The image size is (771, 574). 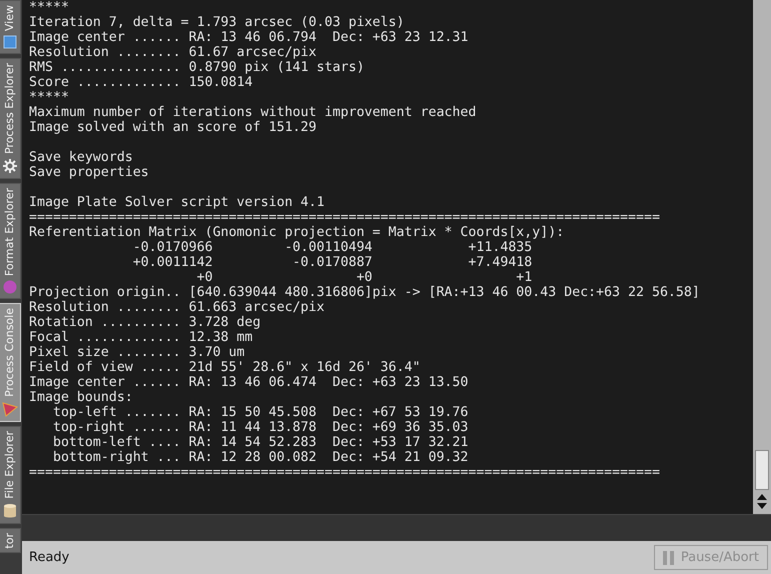 I want to click on circle-icon, so click(x=10, y=287).